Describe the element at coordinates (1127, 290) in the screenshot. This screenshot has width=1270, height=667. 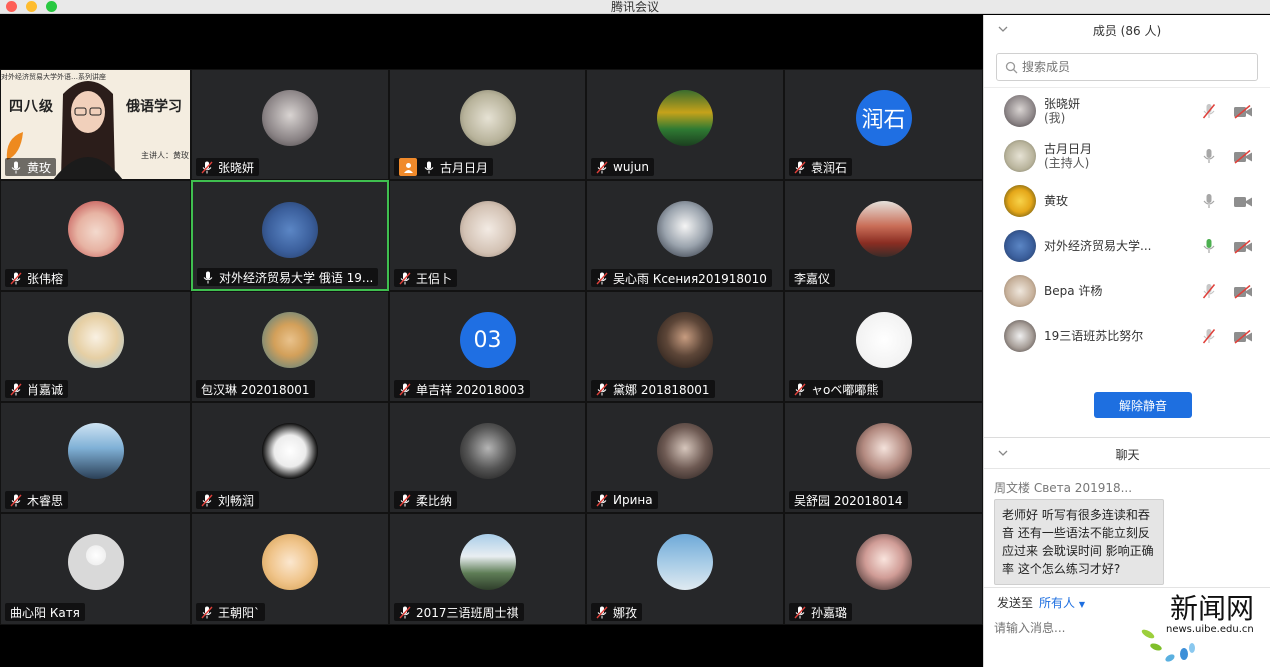
I see `member-row: Bера 许杨` at that location.